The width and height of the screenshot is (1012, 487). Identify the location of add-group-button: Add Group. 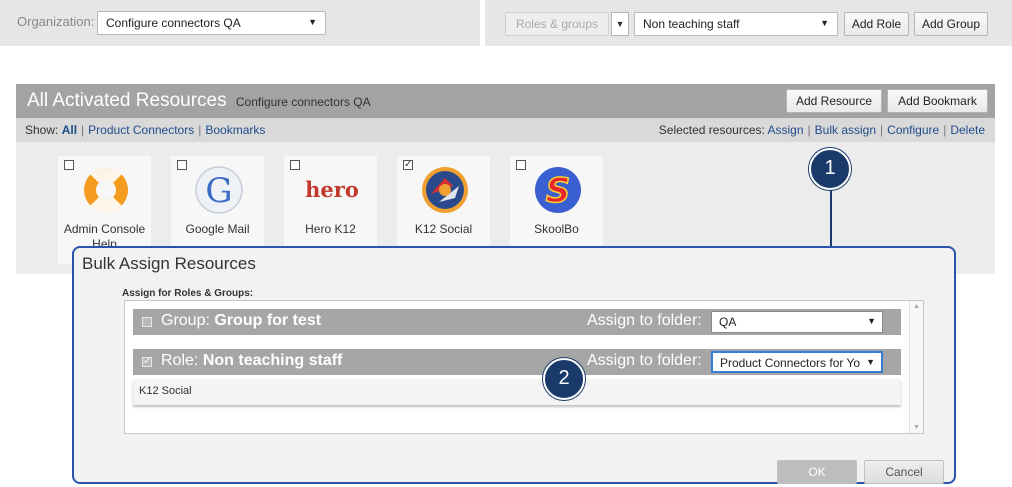
(951, 24).